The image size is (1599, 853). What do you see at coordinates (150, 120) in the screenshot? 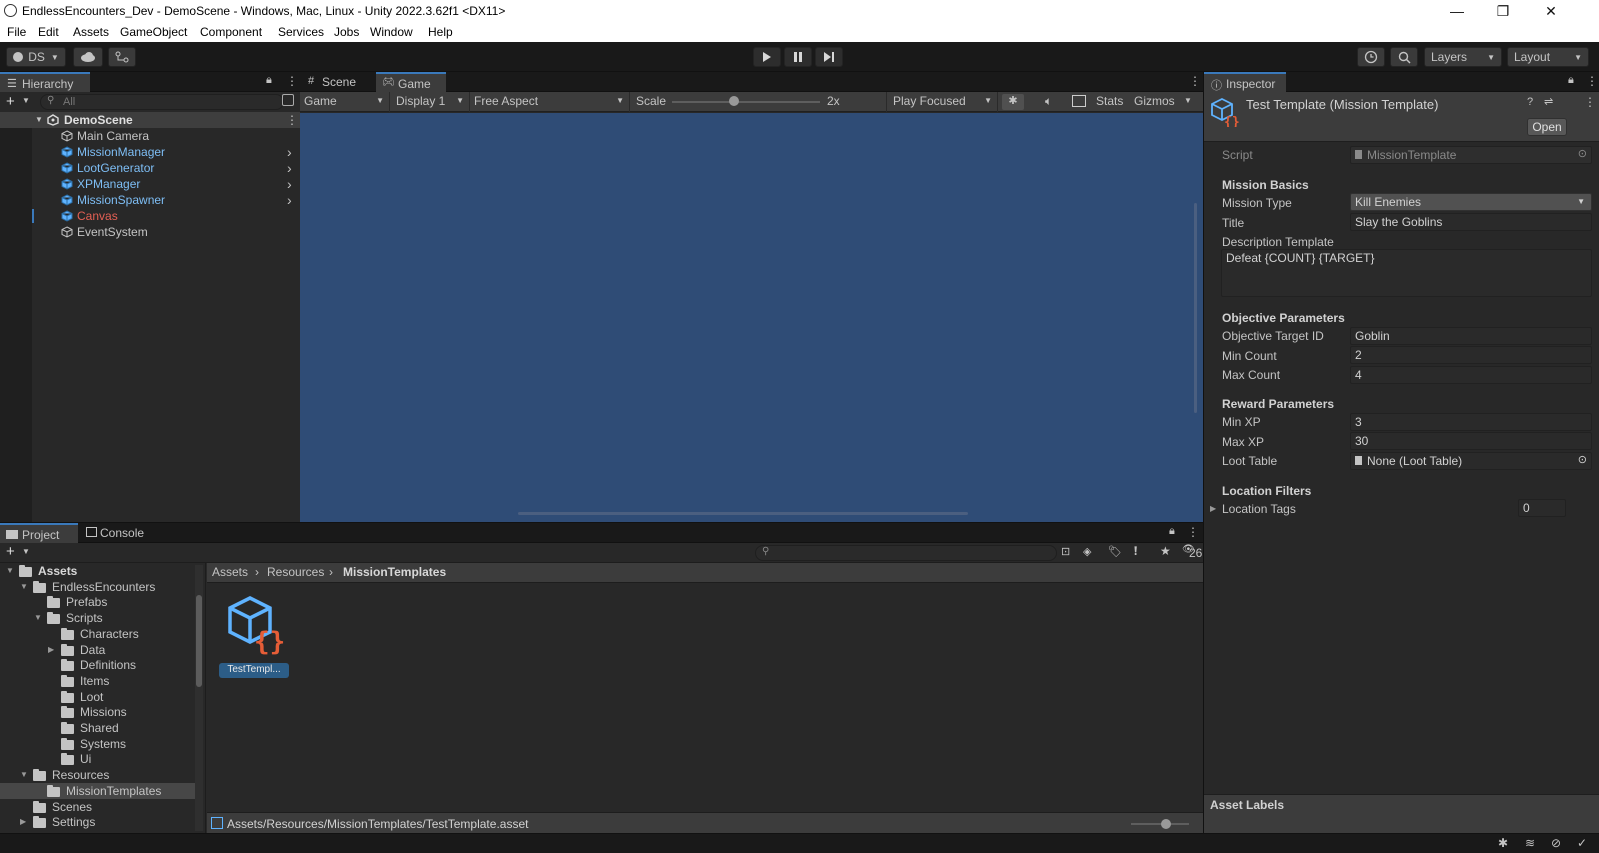
I see `scene-header-row: ▼ DemoScene ⋮` at bounding box center [150, 120].